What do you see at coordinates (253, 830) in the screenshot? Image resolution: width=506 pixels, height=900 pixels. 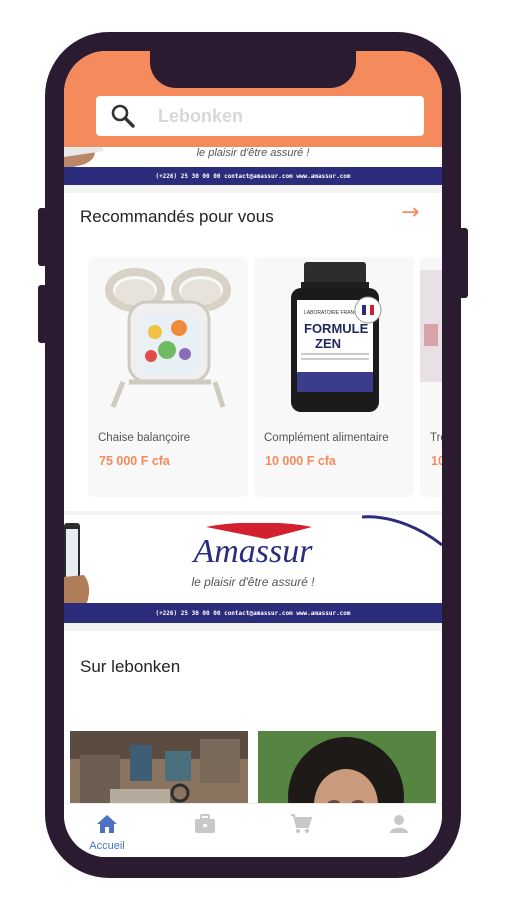 I see `bottom-nav: Accueil` at bounding box center [253, 830].